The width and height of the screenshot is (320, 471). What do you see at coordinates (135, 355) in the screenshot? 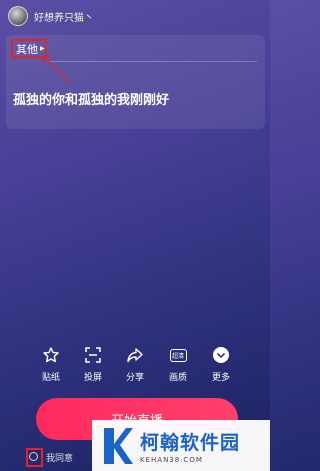
I see `share-icon` at bounding box center [135, 355].